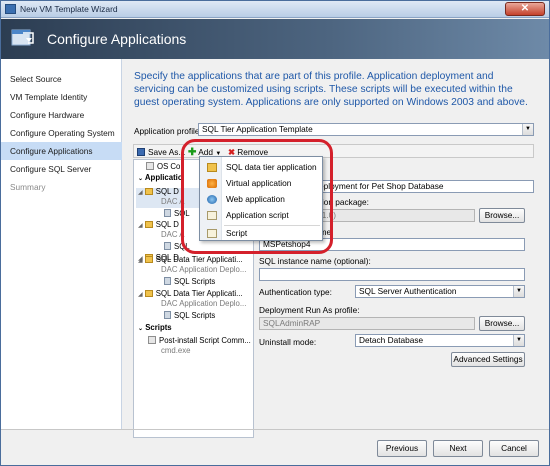 This screenshot has width=550, height=466. What do you see at coordinates (275, 9) in the screenshot?
I see `title-bar: New VM Template Wizard ✕` at bounding box center [275, 9].